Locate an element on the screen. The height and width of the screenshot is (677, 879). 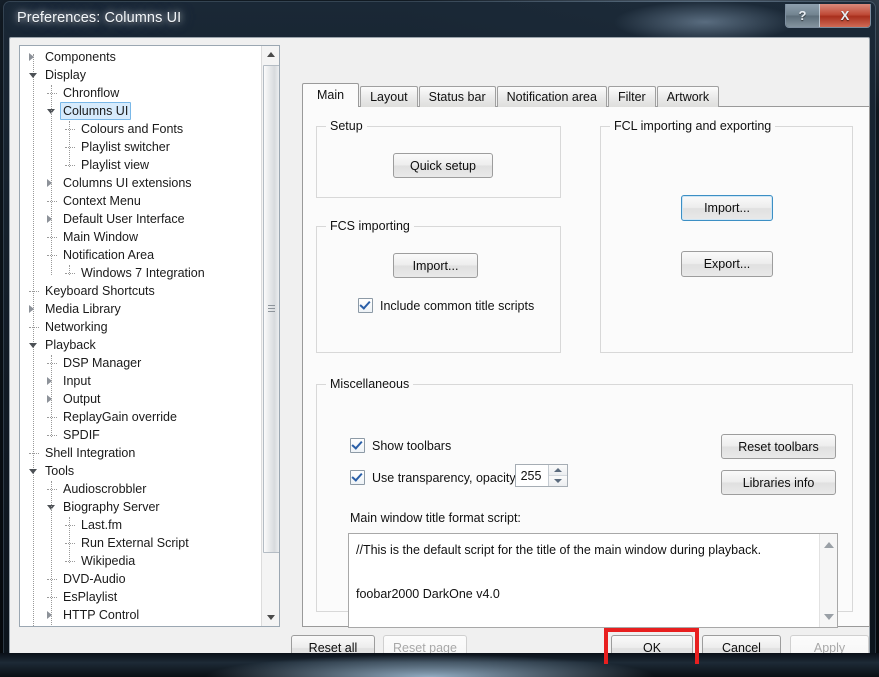
show-toolbars-label: Show toolbars is located at coordinates (412, 445).